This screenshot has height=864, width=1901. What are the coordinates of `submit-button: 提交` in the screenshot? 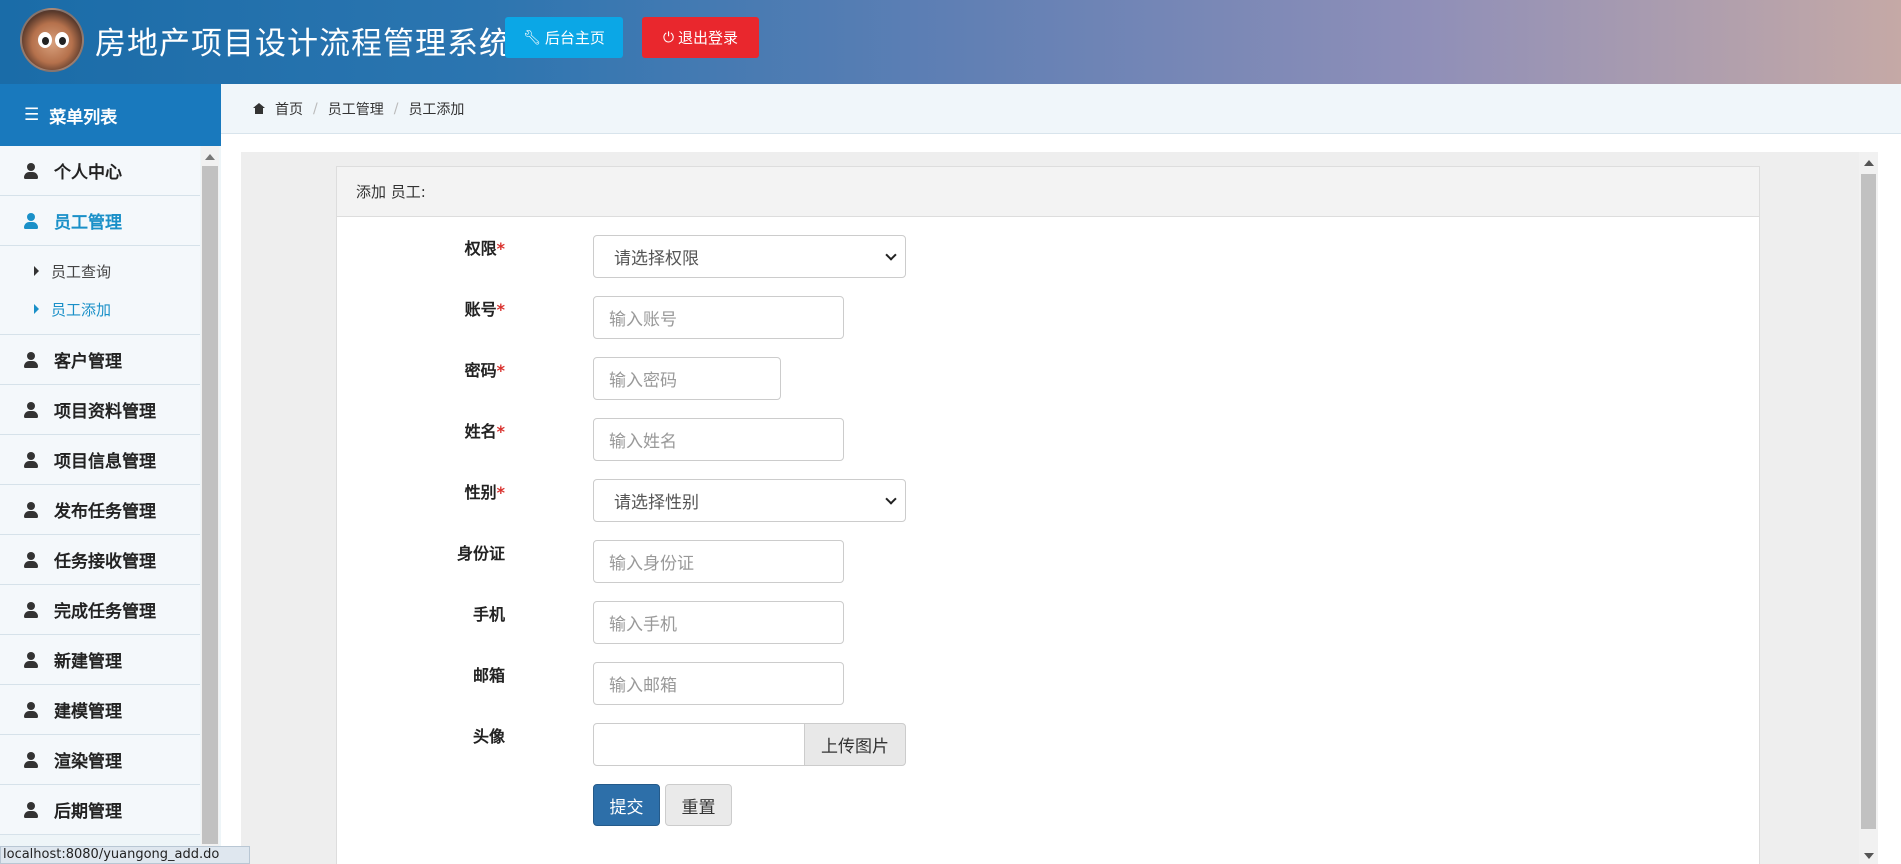 It's located at (626, 805).